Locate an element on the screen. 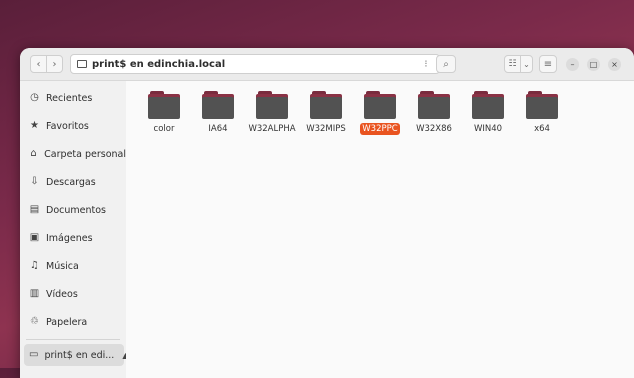  close-button: × is located at coordinates (614, 64).